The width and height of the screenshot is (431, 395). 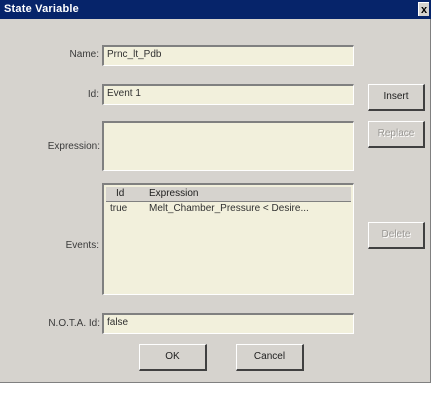 I want to click on cancel-button: Cancel, so click(x=270, y=357).